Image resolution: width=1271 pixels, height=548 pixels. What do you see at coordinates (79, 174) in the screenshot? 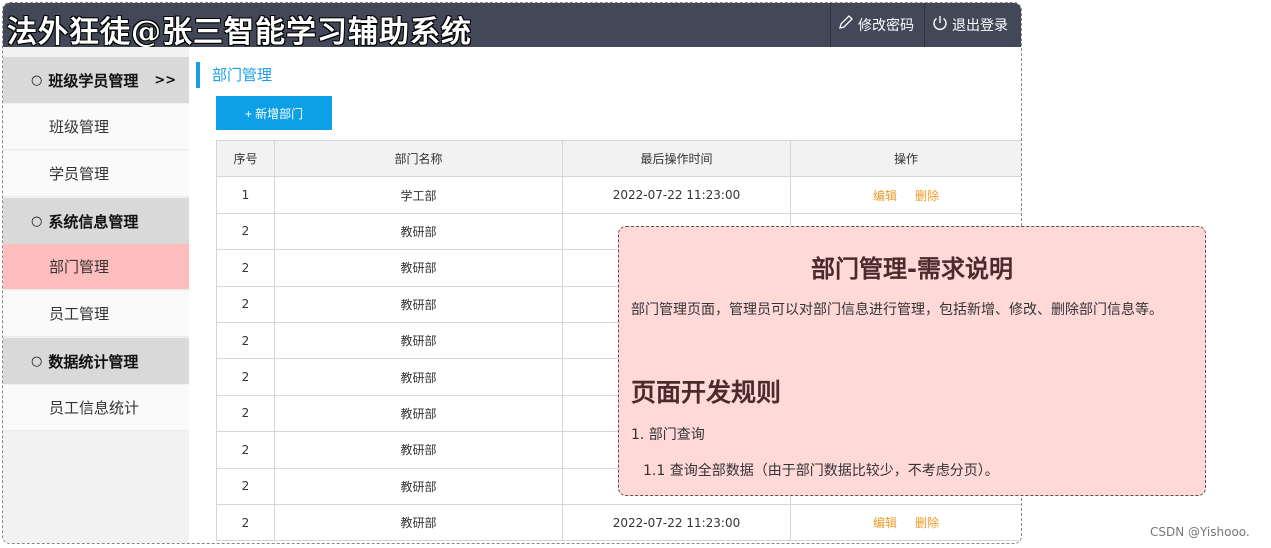
I see `sidebar-item-label: 学员管理` at bounding box center [79, 174].